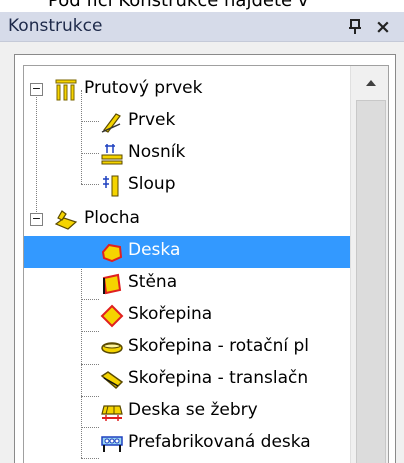 The width and height of the screenshot is (404, 463). What do you see at coordinates (187, 284) in the screenshot?
I see `tree-item-stena: Stěna` at bounding box center [187, 284].